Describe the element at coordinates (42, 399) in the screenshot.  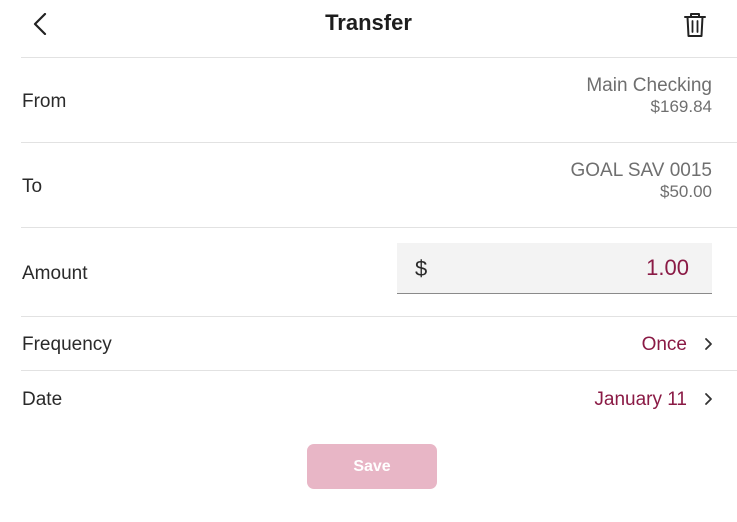
I see `date-label: Date` at that location.